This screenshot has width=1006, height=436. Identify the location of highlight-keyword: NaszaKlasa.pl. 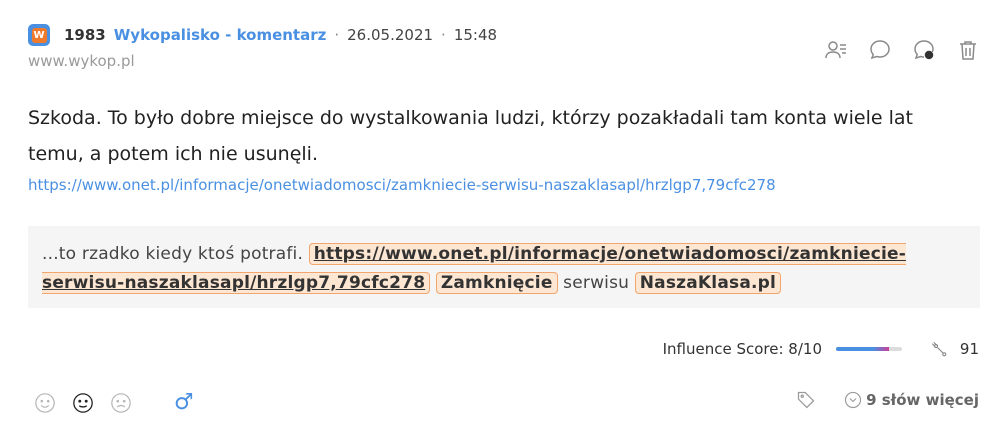
(708, 283).